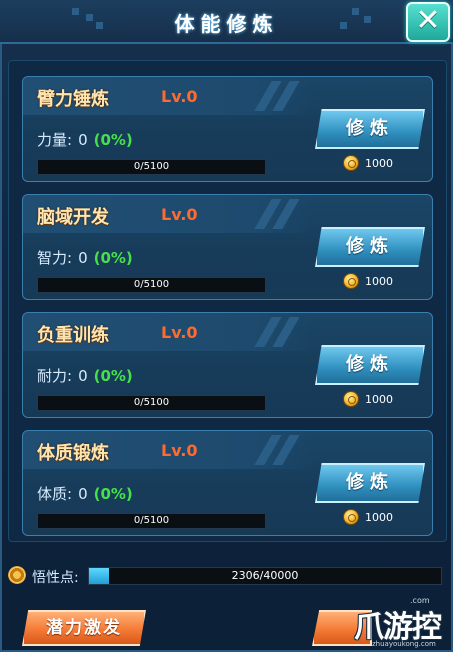 This screenshot has width=453, height=652. I want to click on close-icon: ✕, so click(428, 20).